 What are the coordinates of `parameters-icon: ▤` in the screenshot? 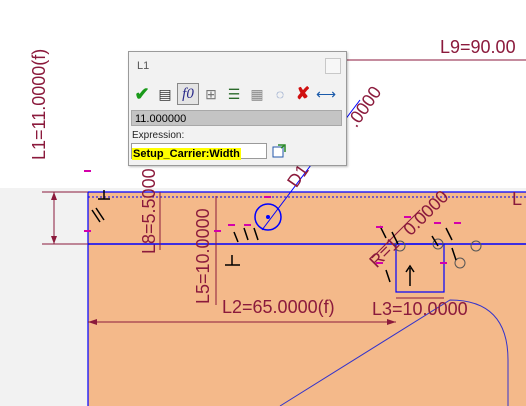 It's located at (165, 94).